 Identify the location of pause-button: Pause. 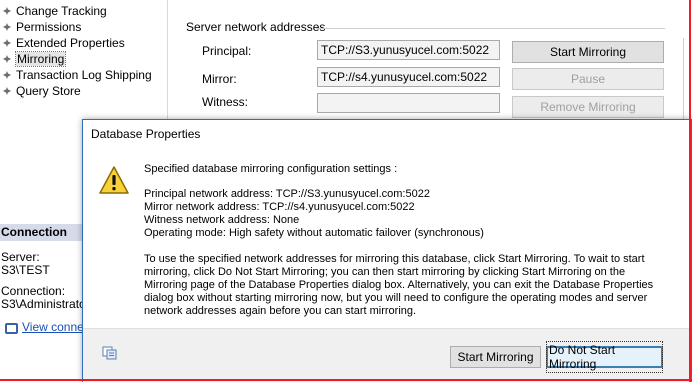
(588, 79).